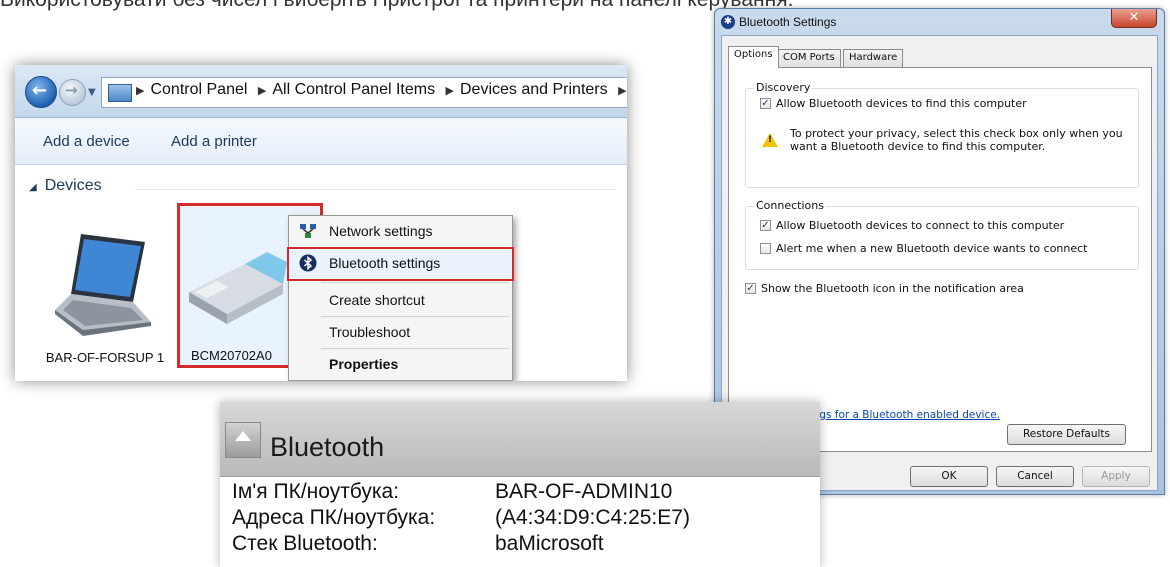 This screenshot has height=567, width=1170. Describe the element at coordinates (377, 300) in the screenshot. I see `menu-label: Create shortcut` at that location.